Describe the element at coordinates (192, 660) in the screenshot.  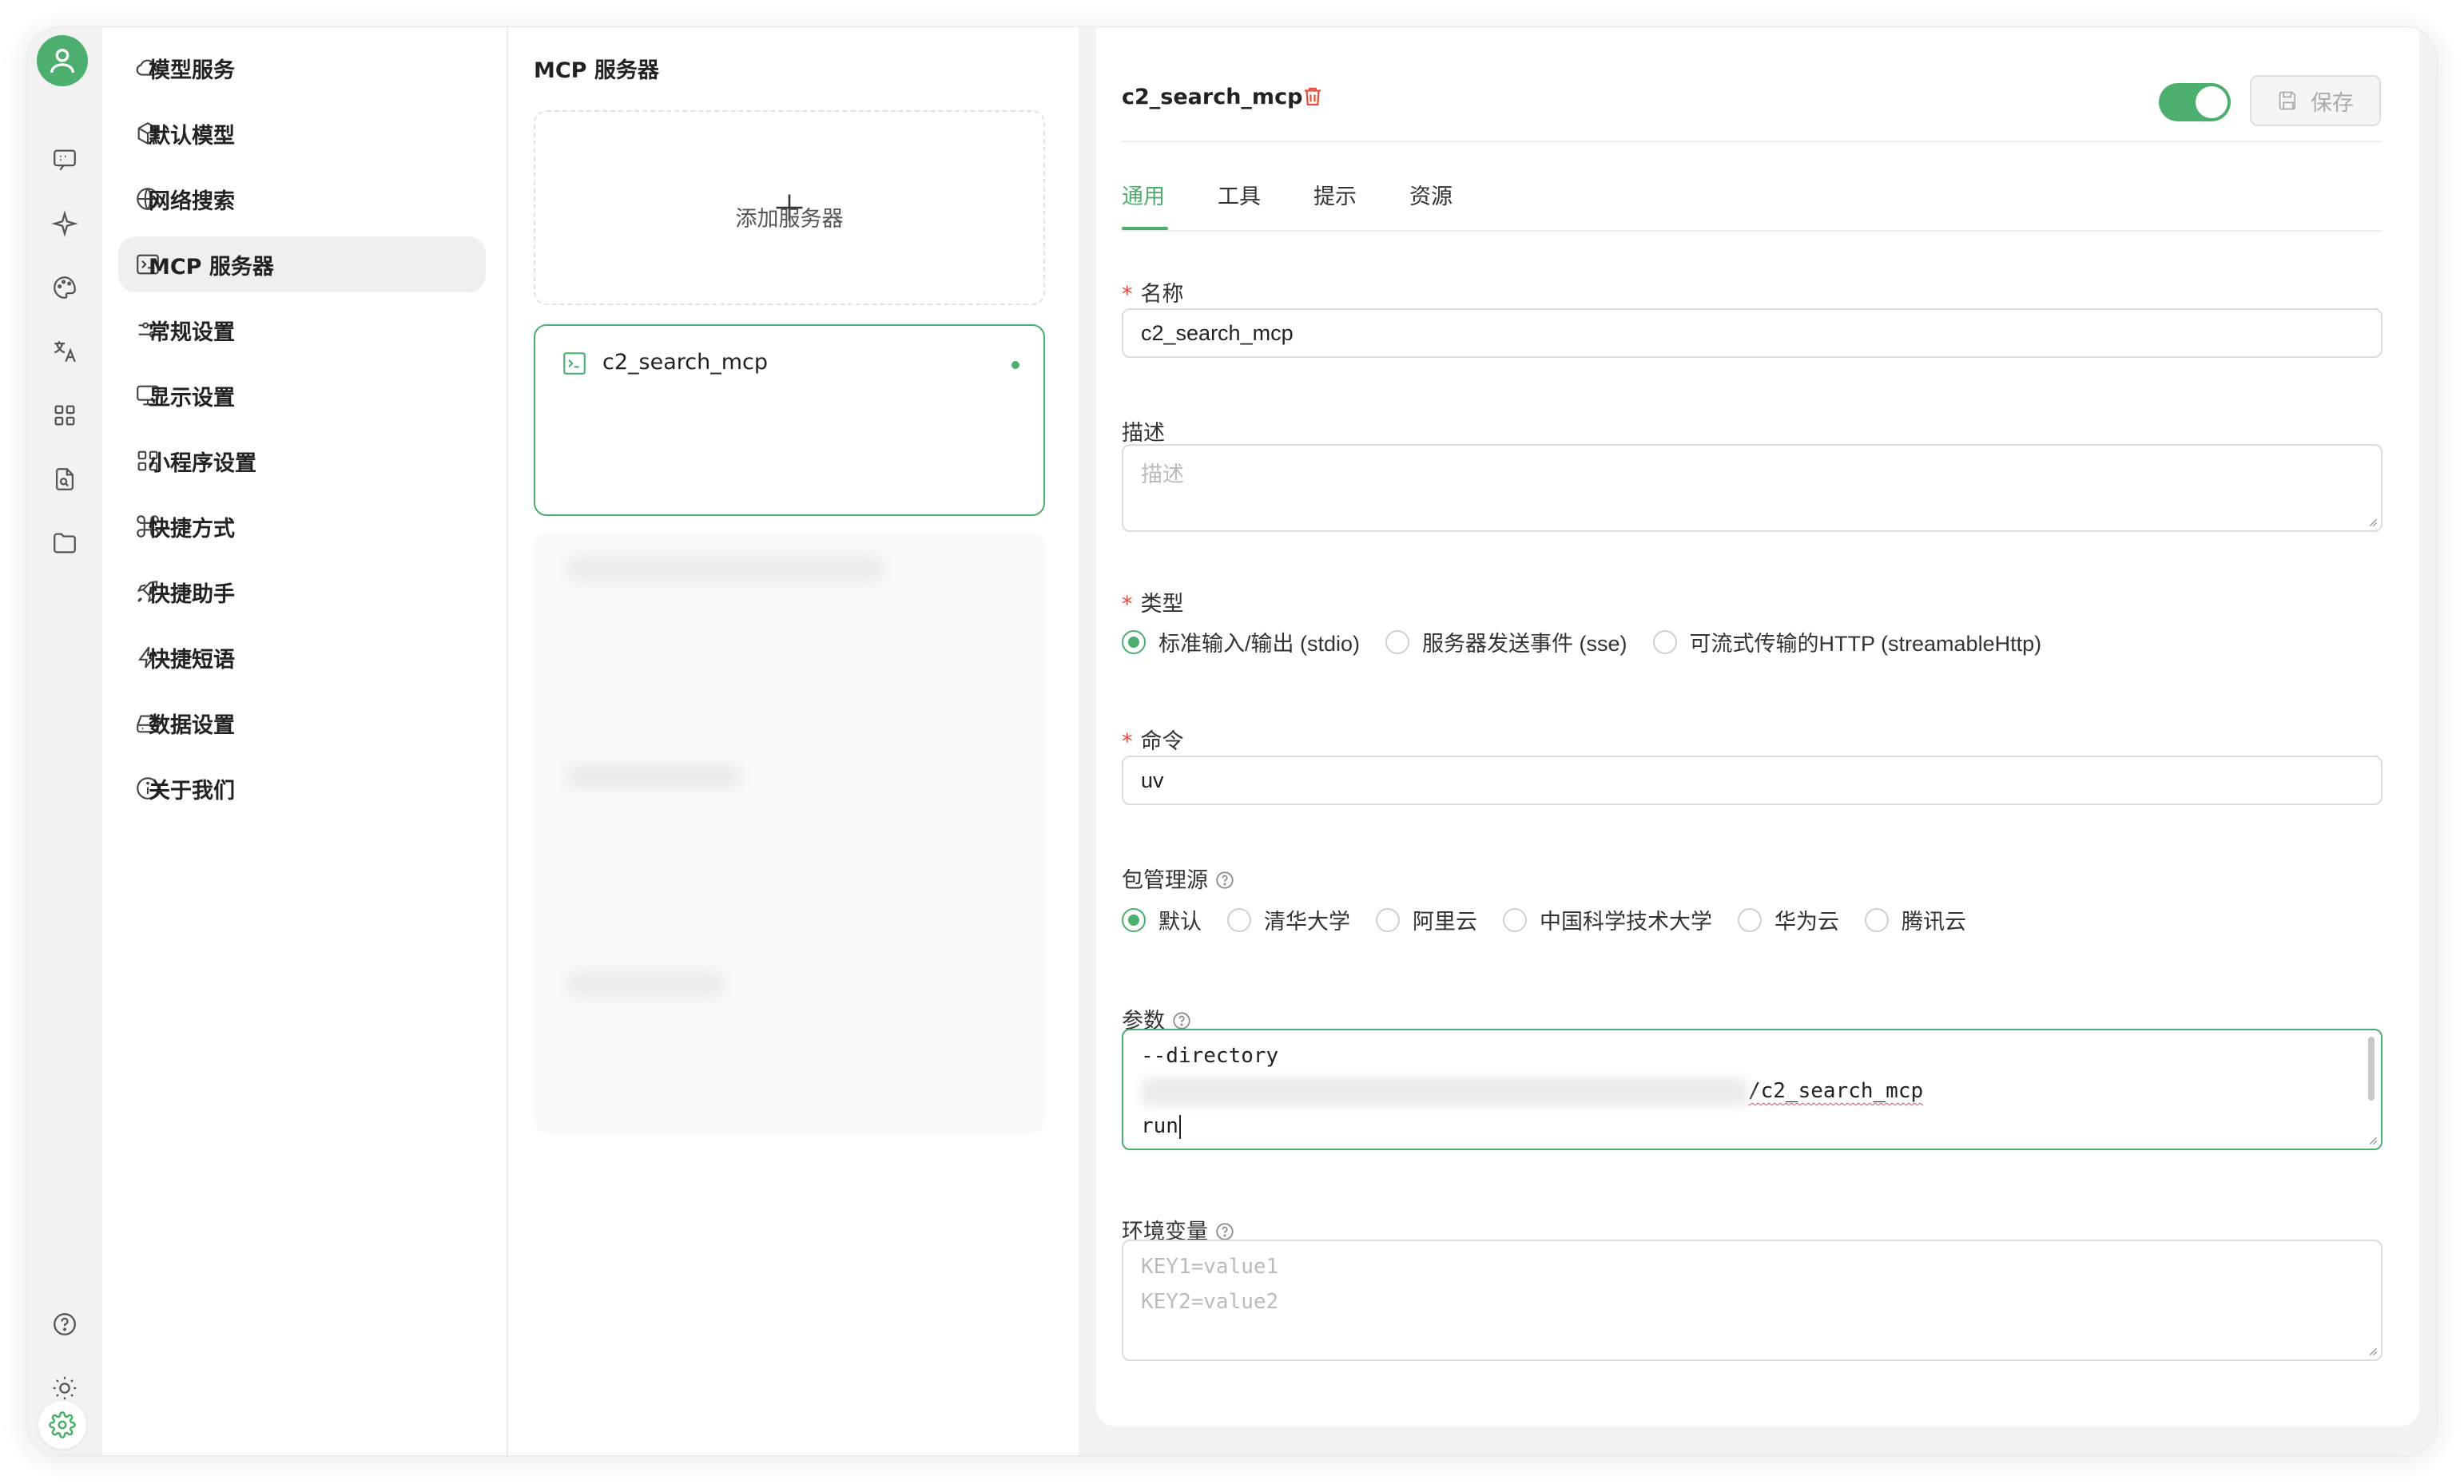
I see `menu-item-label: 快捷短语` at that location.